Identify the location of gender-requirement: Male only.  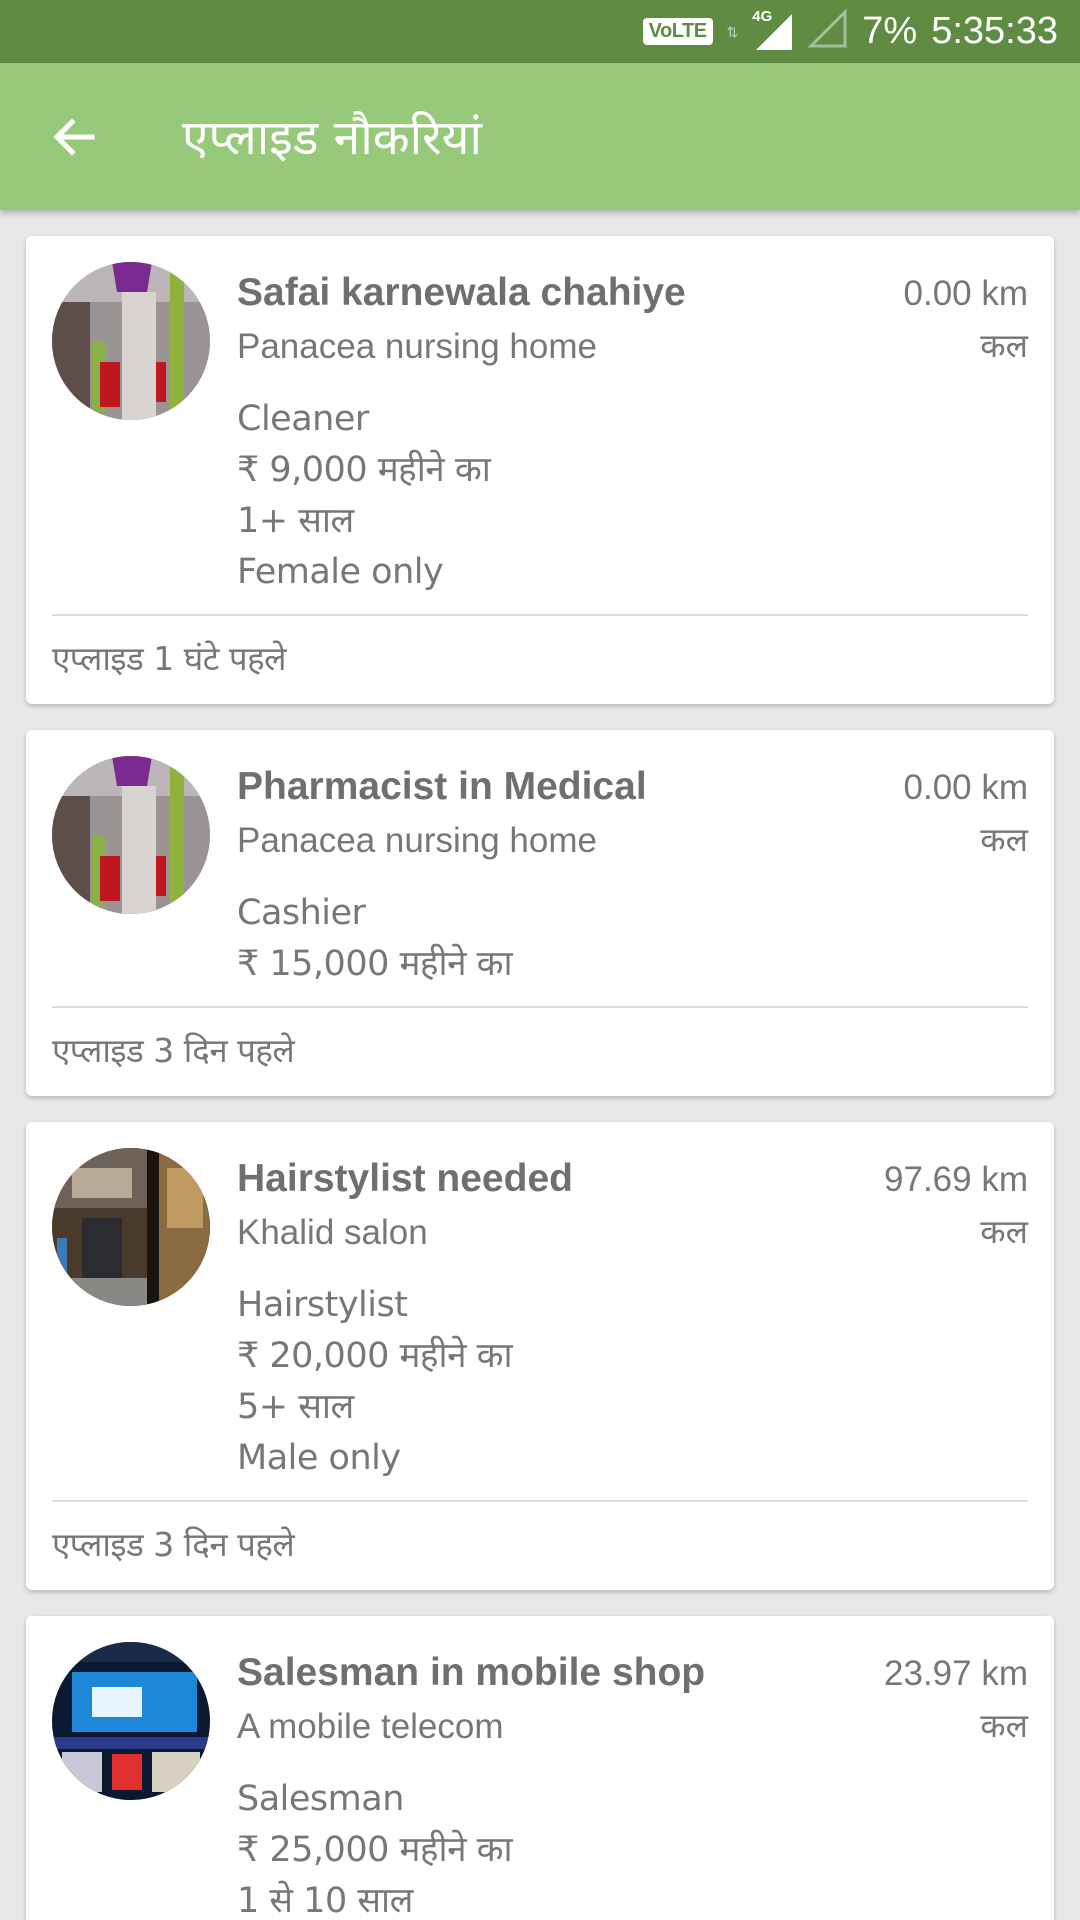
(319, 1458).